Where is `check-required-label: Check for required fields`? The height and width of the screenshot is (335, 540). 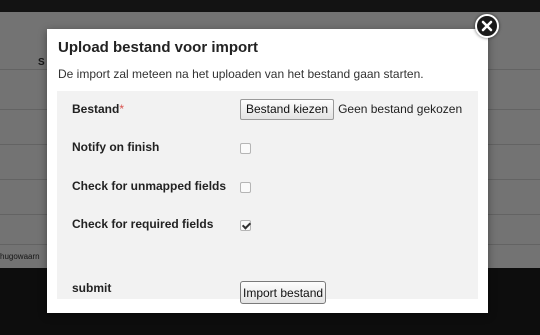
check-required-label: Check for required fields is located at coordinates (143, 224).